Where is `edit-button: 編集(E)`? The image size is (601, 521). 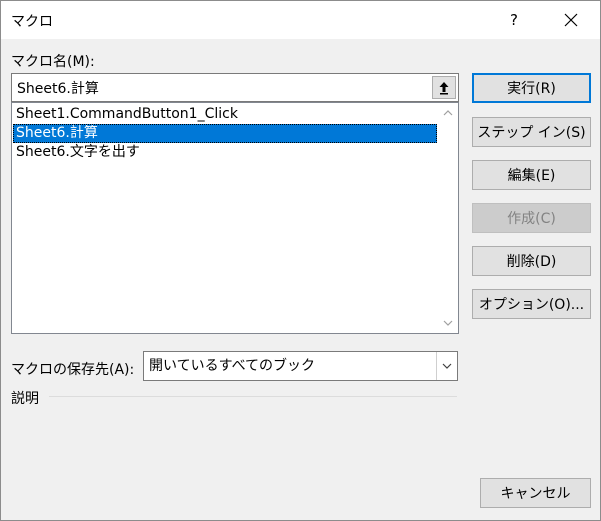
edit-button: 編集(E) is located at coordinates (531, 175).